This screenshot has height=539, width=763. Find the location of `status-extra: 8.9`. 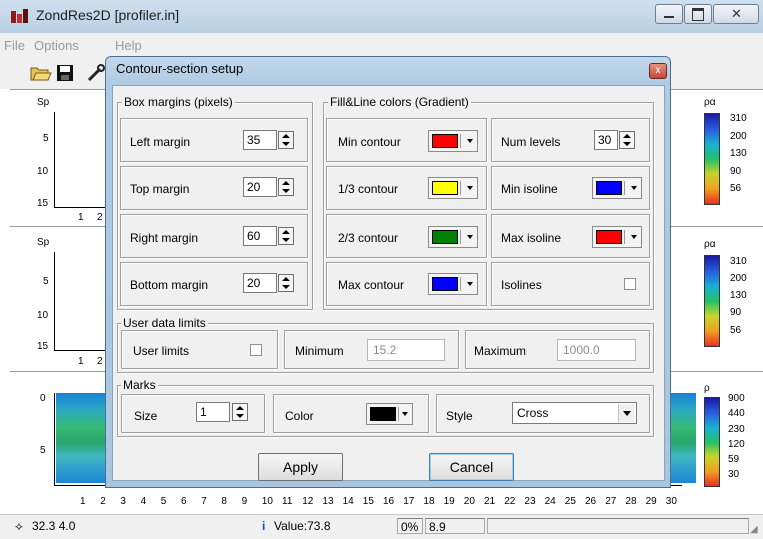

status-extra: 8.9 is located at coordinates (455, 526).